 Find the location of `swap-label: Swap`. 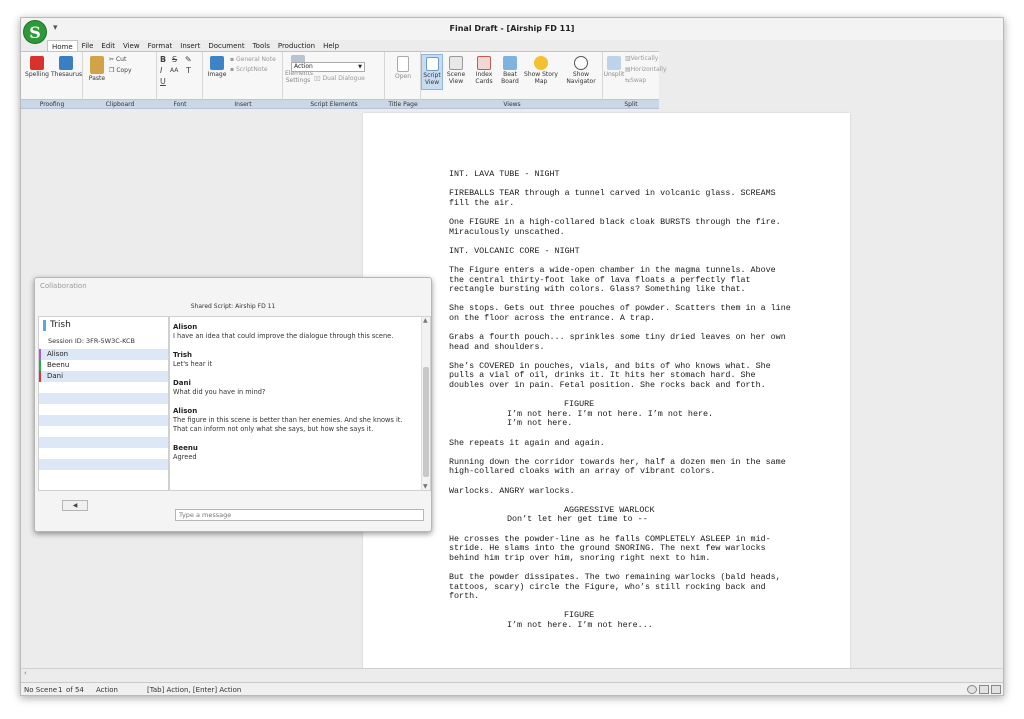

swap-label: Swap is located at coordinates (638, 80).